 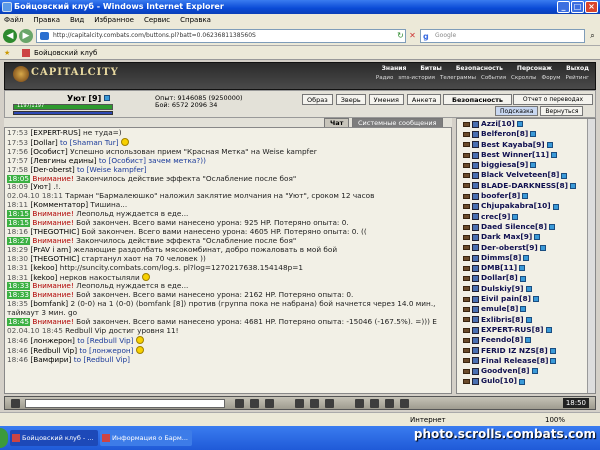 What do you see at coordinates (504, 165) in the screenshot?
I see `online-user-name: biggiesa[9]` at bounding box center [504, 165].